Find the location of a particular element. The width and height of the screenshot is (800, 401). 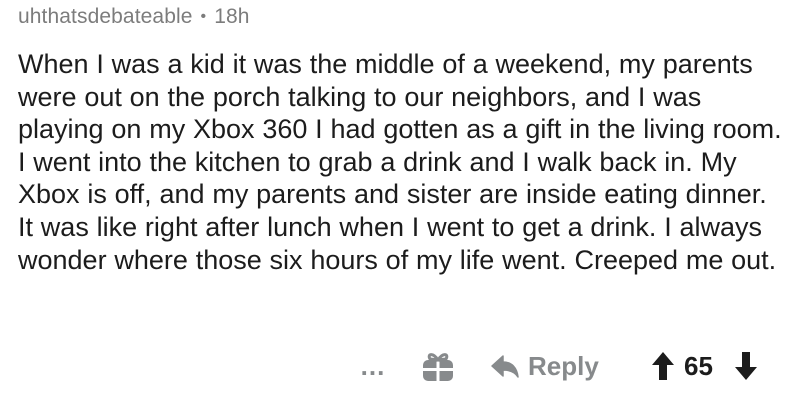

upvote-arrow-icon is located at coordinates (663, 366).